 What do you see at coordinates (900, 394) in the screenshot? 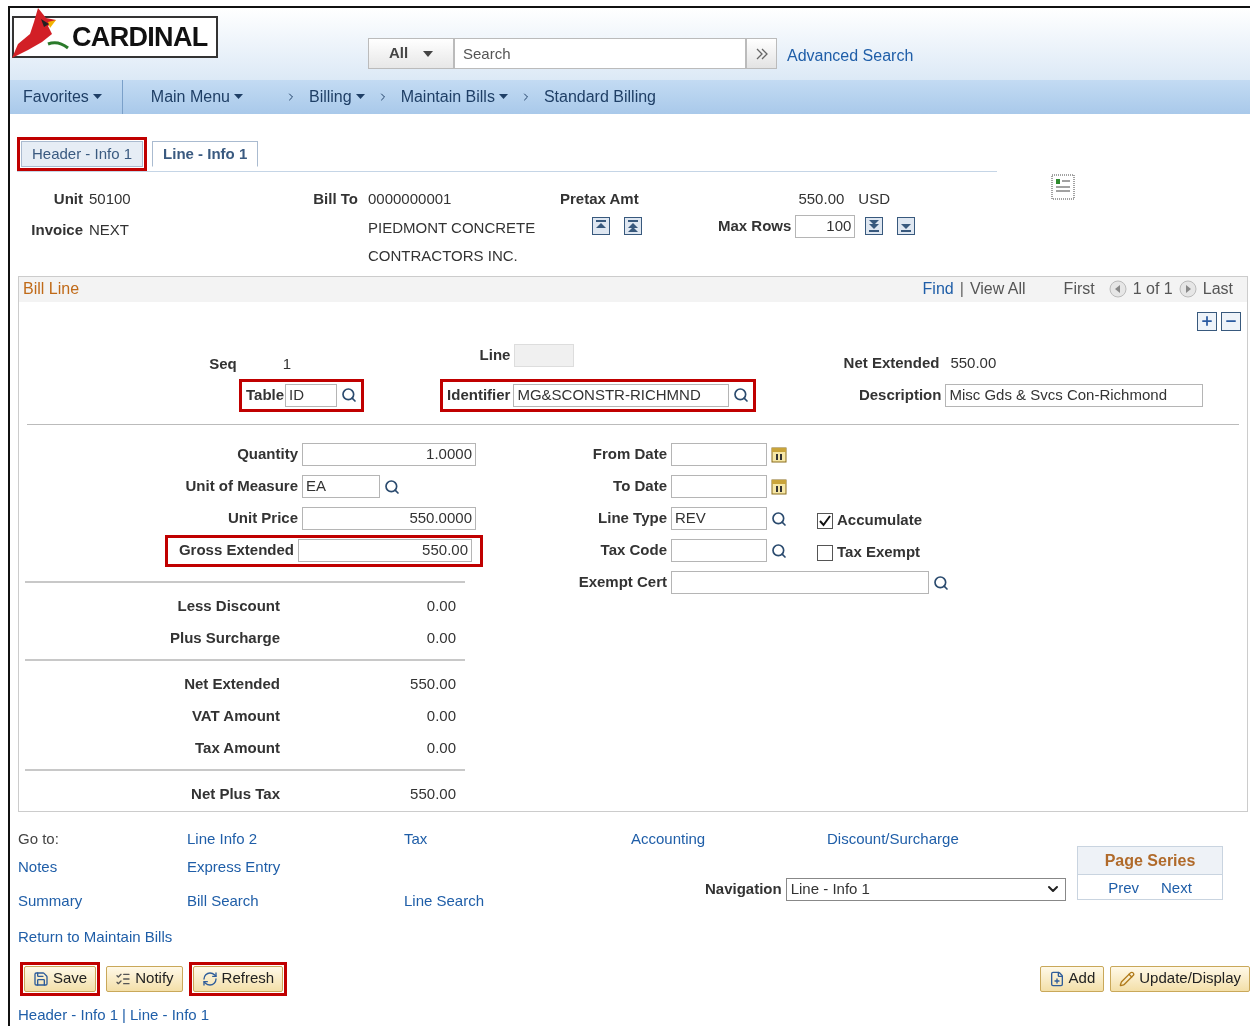
I see `field-label: Description` at bounding box center [900, 394].